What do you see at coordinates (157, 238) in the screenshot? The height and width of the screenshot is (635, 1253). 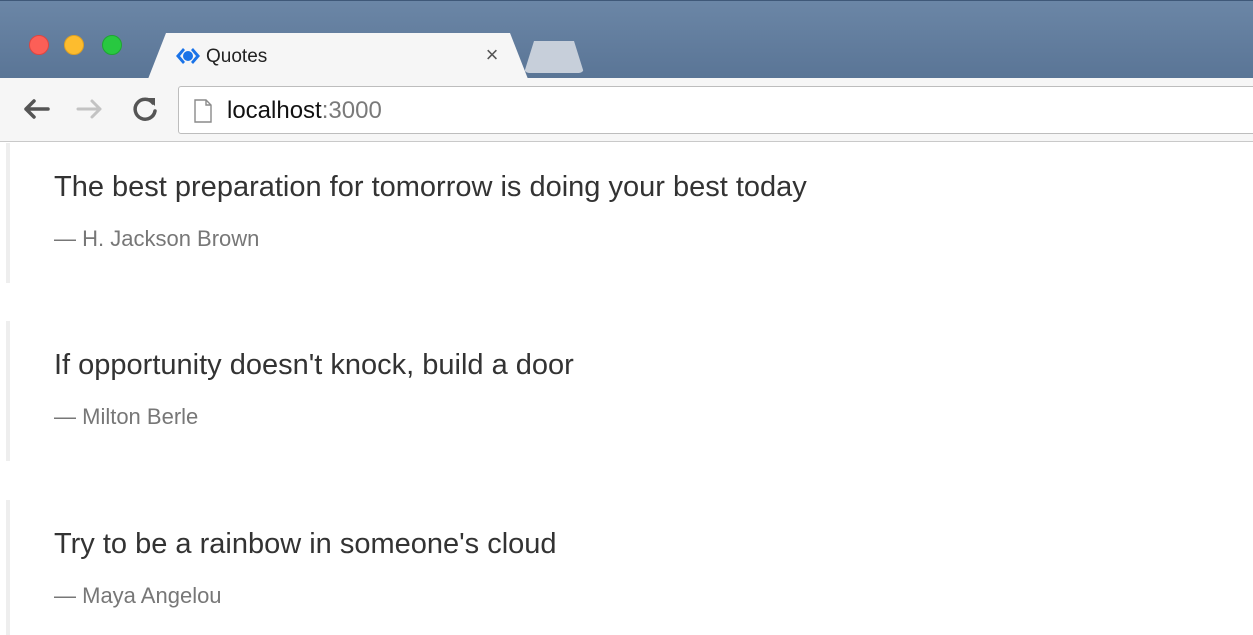 I see `quote-author: — H. Jackson Brown` at bounding box center [157, 238].